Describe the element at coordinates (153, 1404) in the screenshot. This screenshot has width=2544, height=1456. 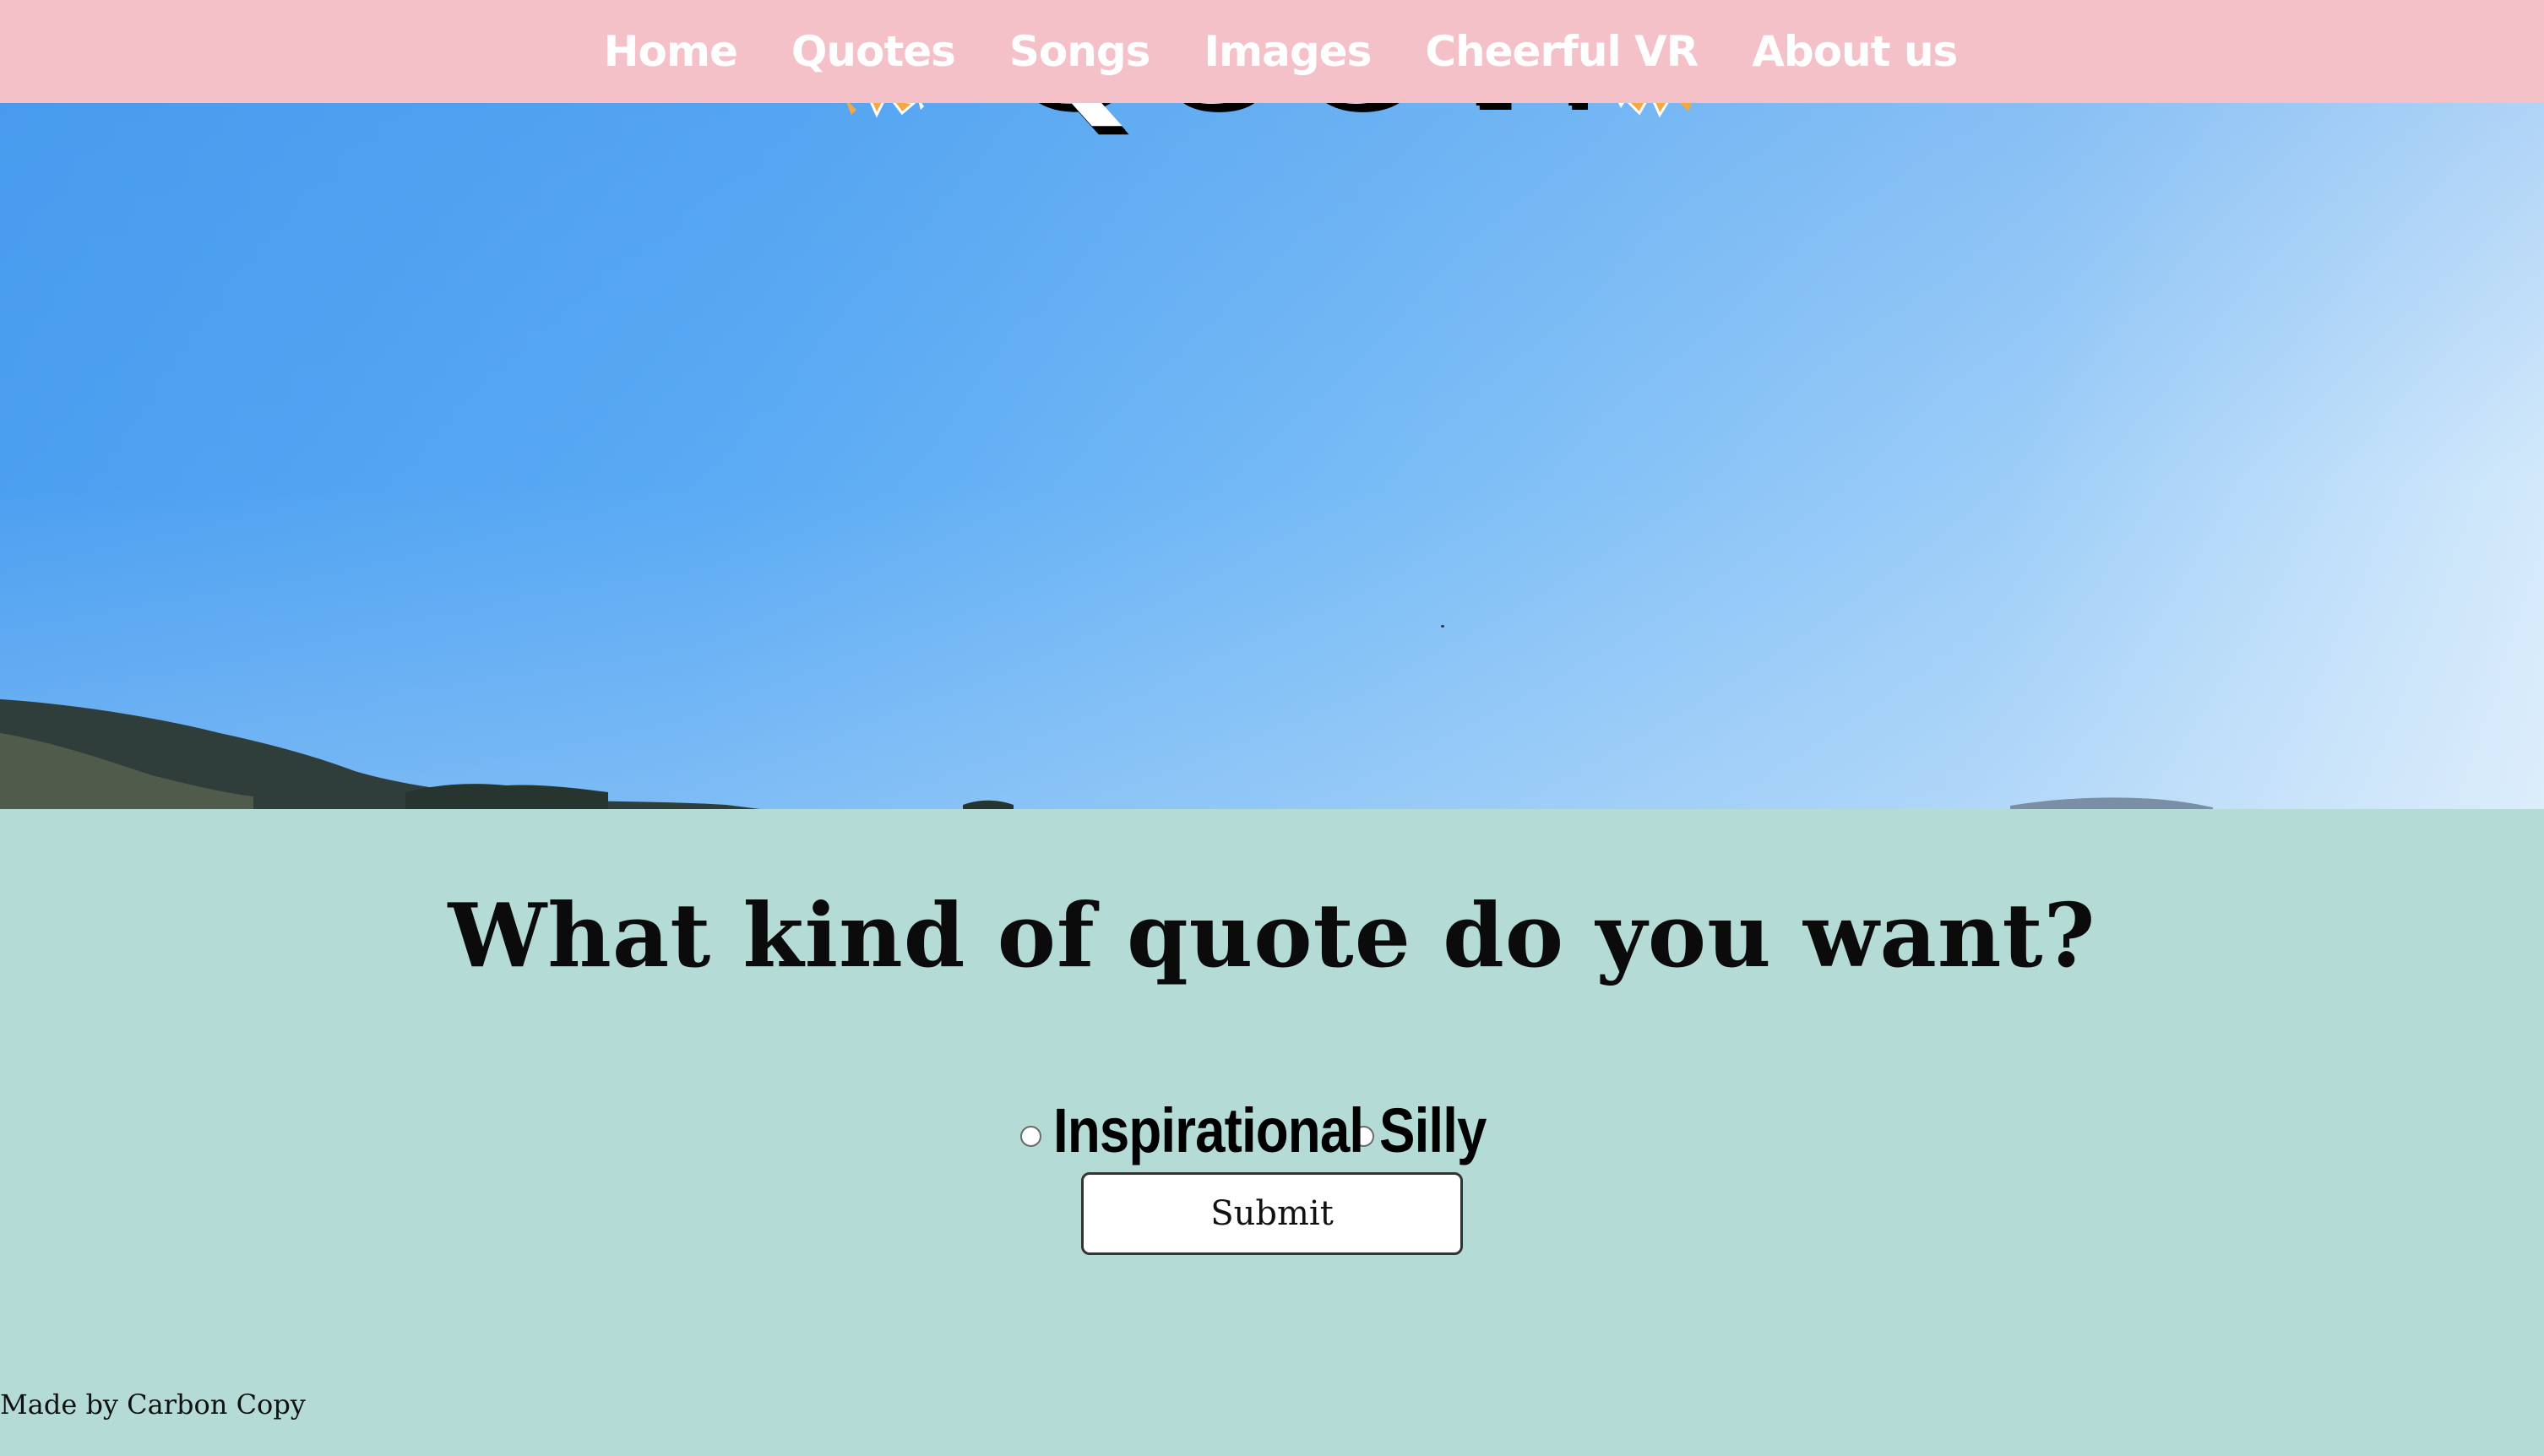
I see `footer-credit: Made by Carbon Copy` at that location.